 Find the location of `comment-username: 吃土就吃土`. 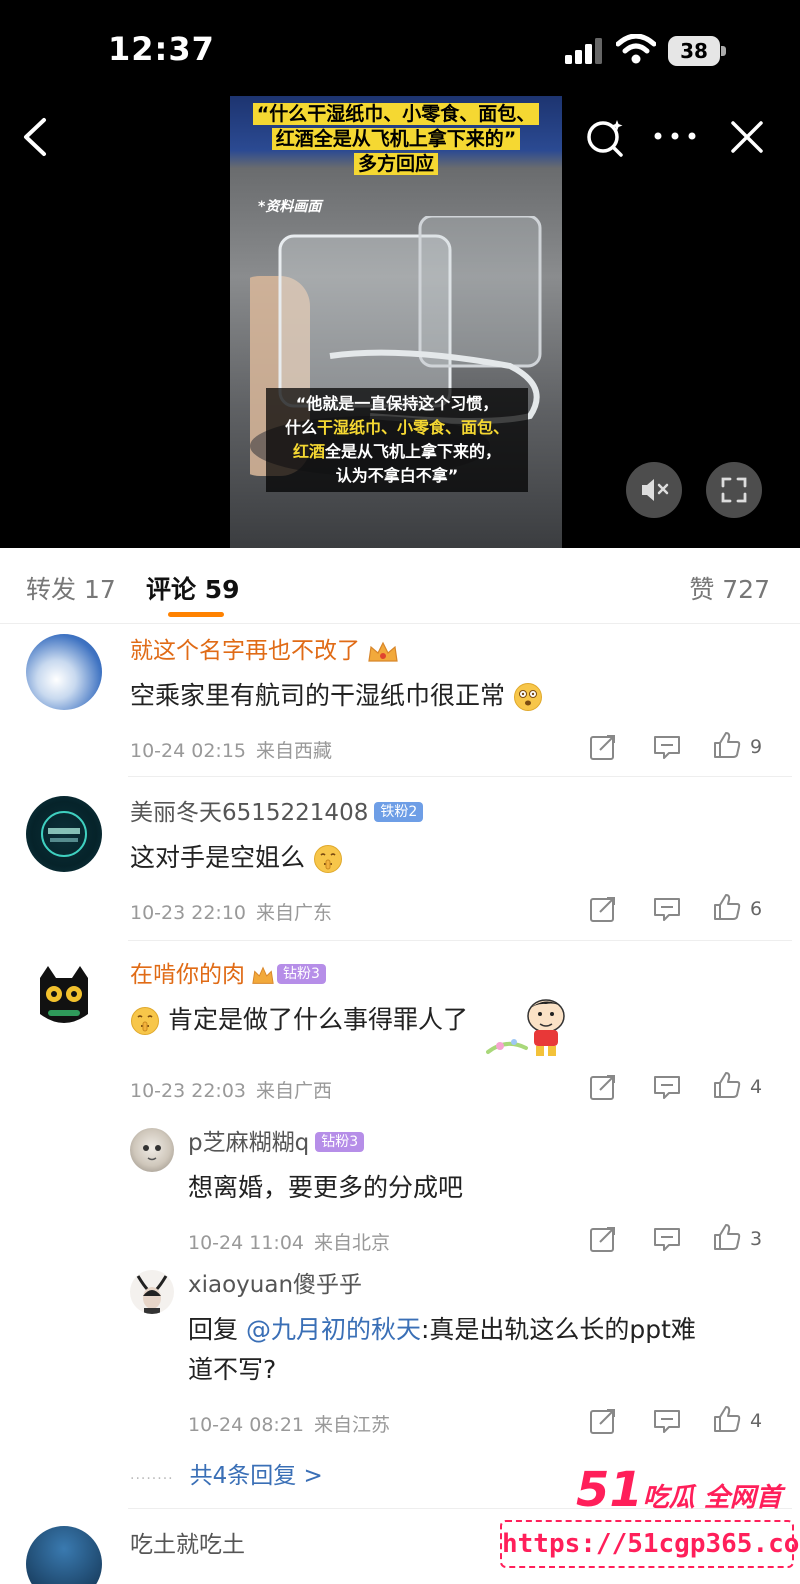

comment-username: 吃土就吃土 is located at coordinates (187, 1545).